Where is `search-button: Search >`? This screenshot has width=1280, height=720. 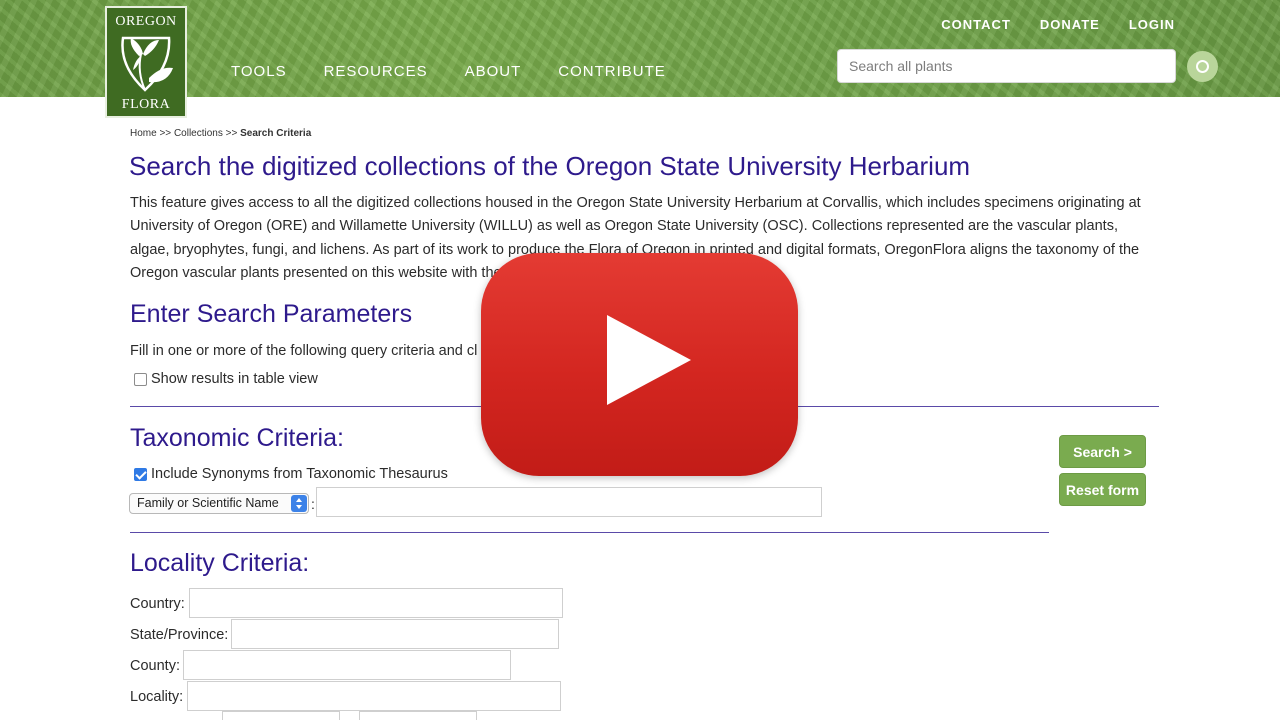
search-button: Search > is located at coordinates (1102, 451).